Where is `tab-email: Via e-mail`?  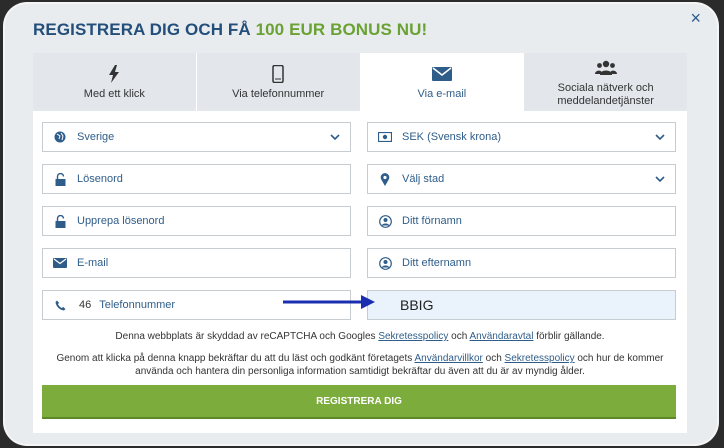 tab-email: Via e-mail is located at coordinates (442, 82).